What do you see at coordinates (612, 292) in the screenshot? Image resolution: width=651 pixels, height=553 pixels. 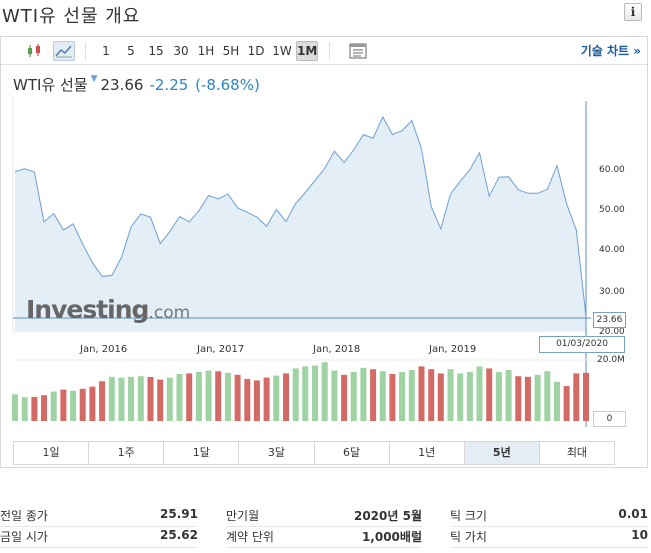 I see `y-tick-label: 30.00` at bounding box center [612, 292].